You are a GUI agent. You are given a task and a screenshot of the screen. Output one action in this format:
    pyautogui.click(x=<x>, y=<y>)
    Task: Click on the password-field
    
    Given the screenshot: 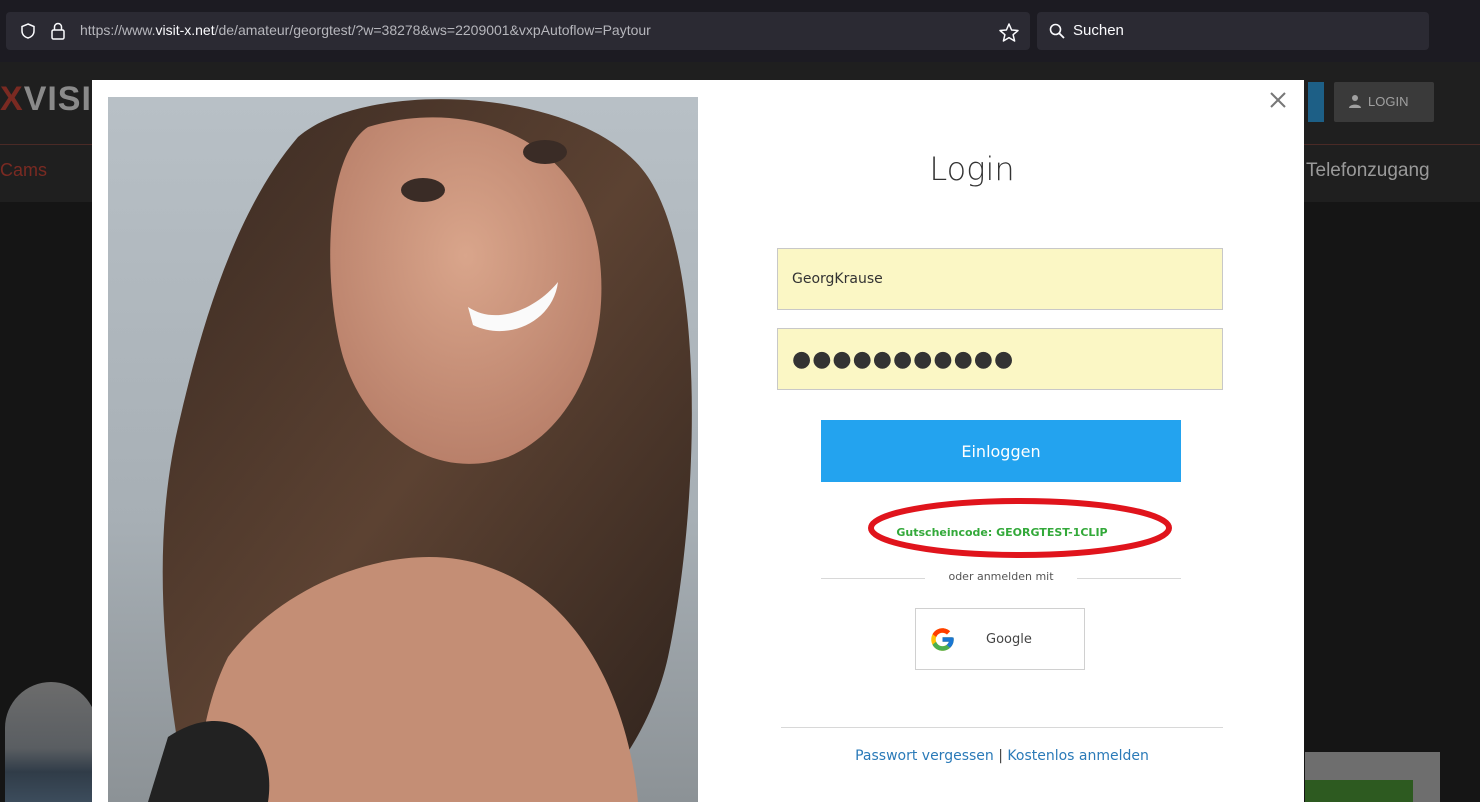 What is the action you would take?
    pyautogui.click(x=1000, y=359)
    